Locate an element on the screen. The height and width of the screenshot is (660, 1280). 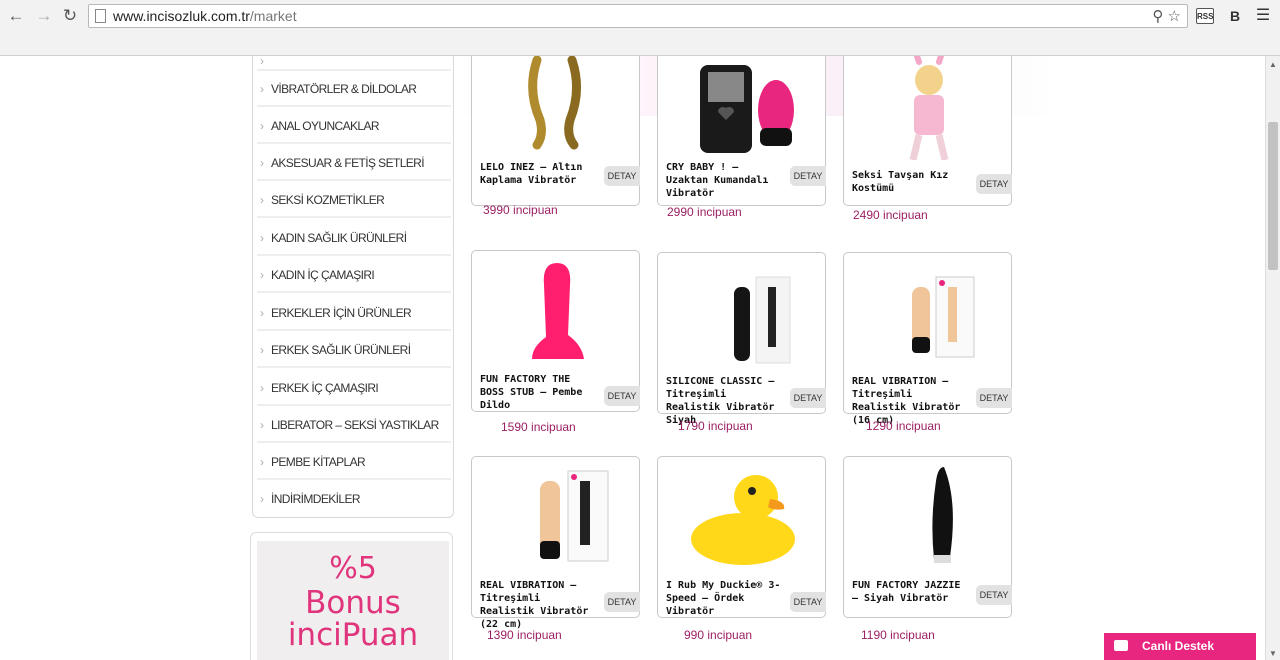
zoom-icon: ⚲ is located at coordinates (1157, 16).